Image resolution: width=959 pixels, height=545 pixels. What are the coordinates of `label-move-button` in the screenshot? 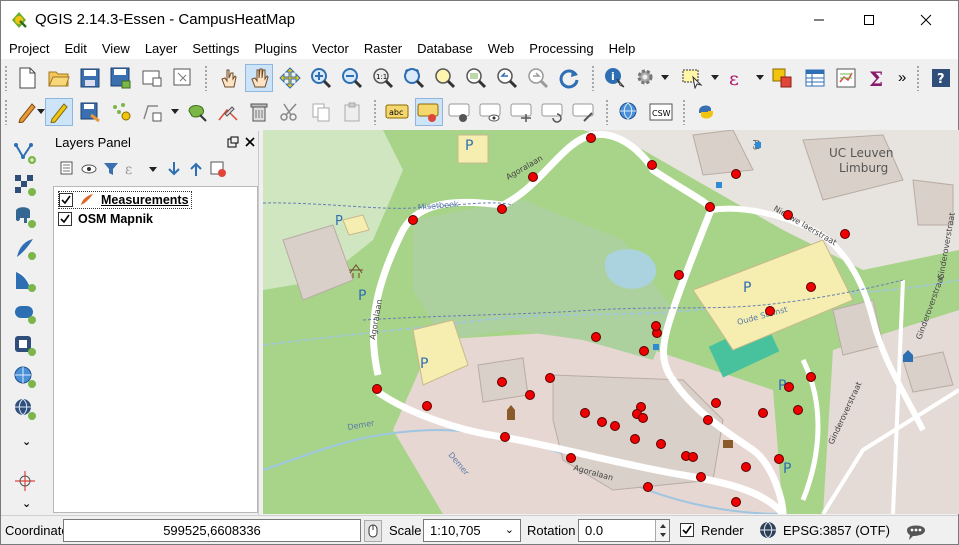 It's located at (522, 112).